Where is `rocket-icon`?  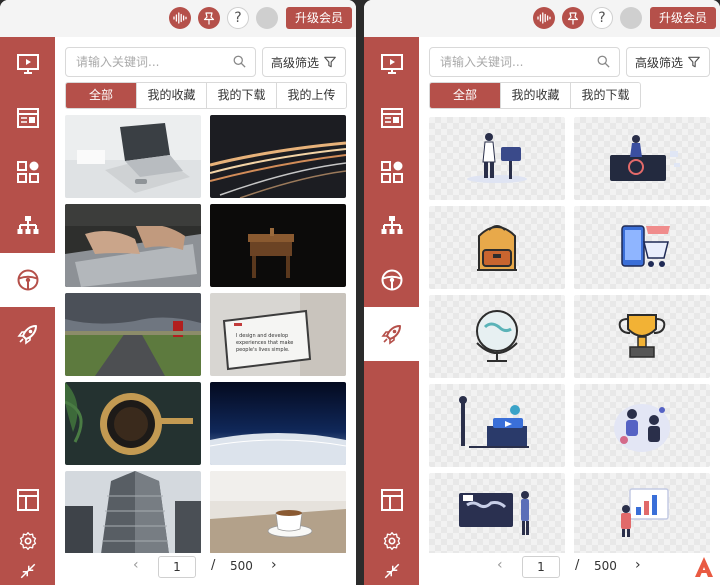
rocket-icon is located at coordinates (390, 335).